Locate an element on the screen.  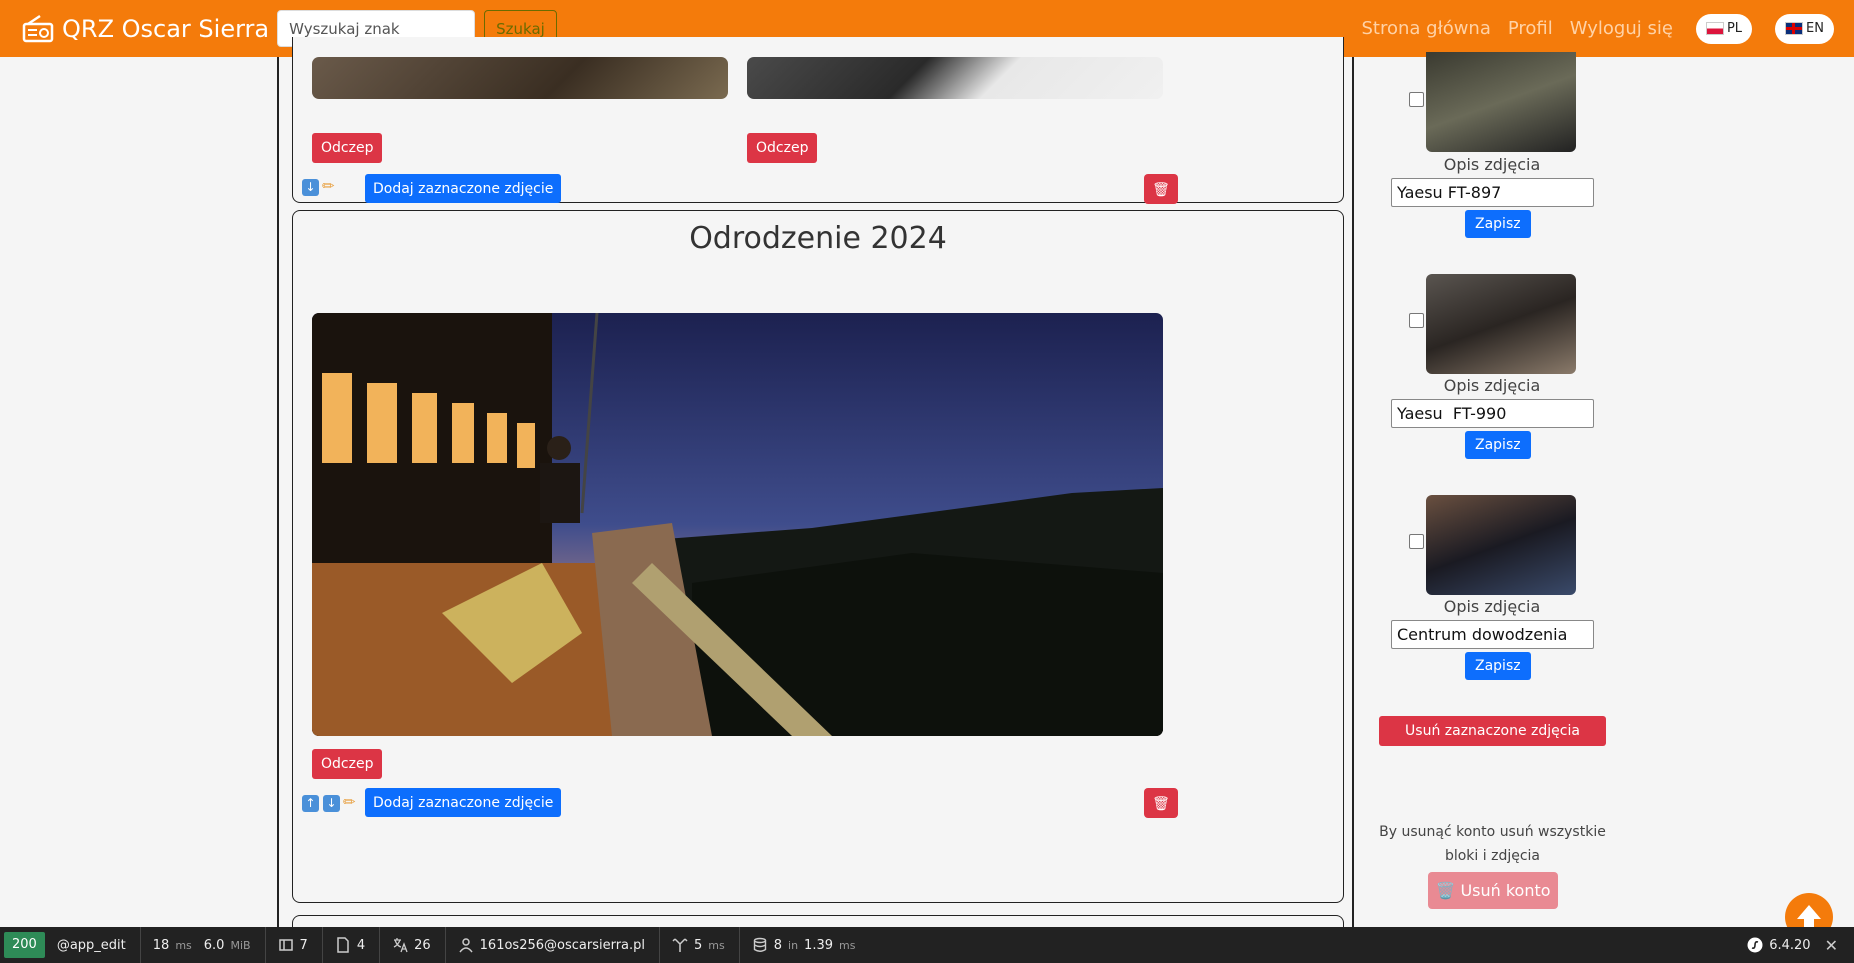
poland-flag-icon is located at coordinates (1714, 28).